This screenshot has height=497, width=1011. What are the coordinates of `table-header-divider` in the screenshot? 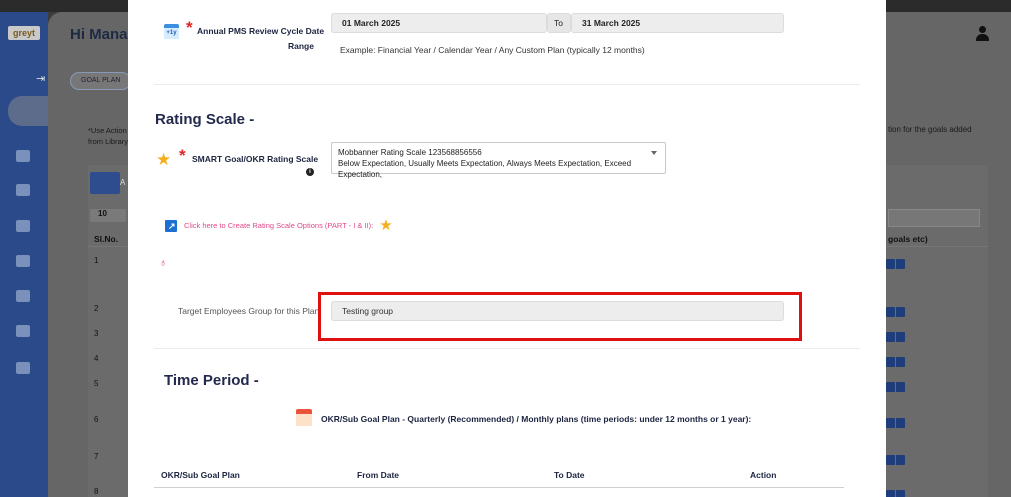 It's located at (499, 487).